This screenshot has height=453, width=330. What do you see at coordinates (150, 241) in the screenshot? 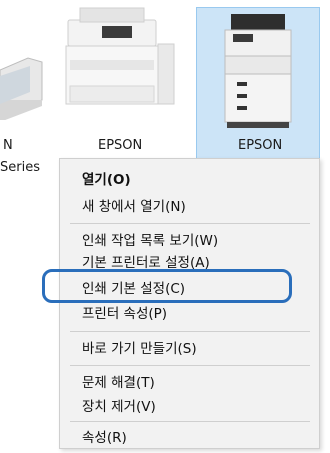
I see `menu-item-see-print-queue: 인쇄 작업 목록 보기(W)` at bounding box center [150, 241].